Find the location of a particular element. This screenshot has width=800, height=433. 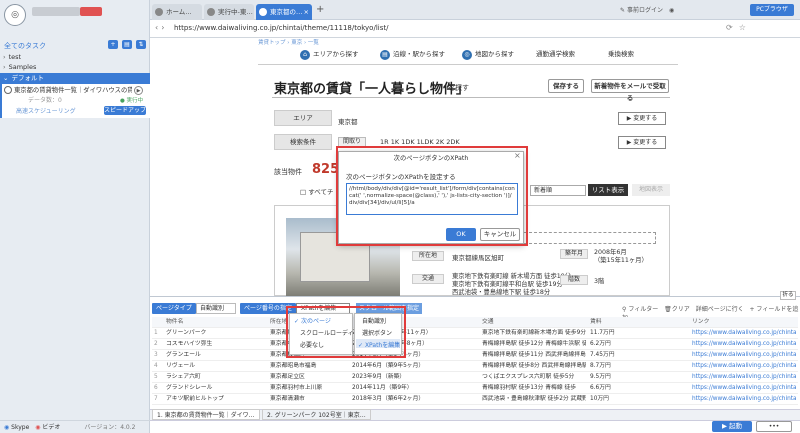

page-title: 東京都の賃貸「一人暮らし物件」 is located at coordinates (372, 89).